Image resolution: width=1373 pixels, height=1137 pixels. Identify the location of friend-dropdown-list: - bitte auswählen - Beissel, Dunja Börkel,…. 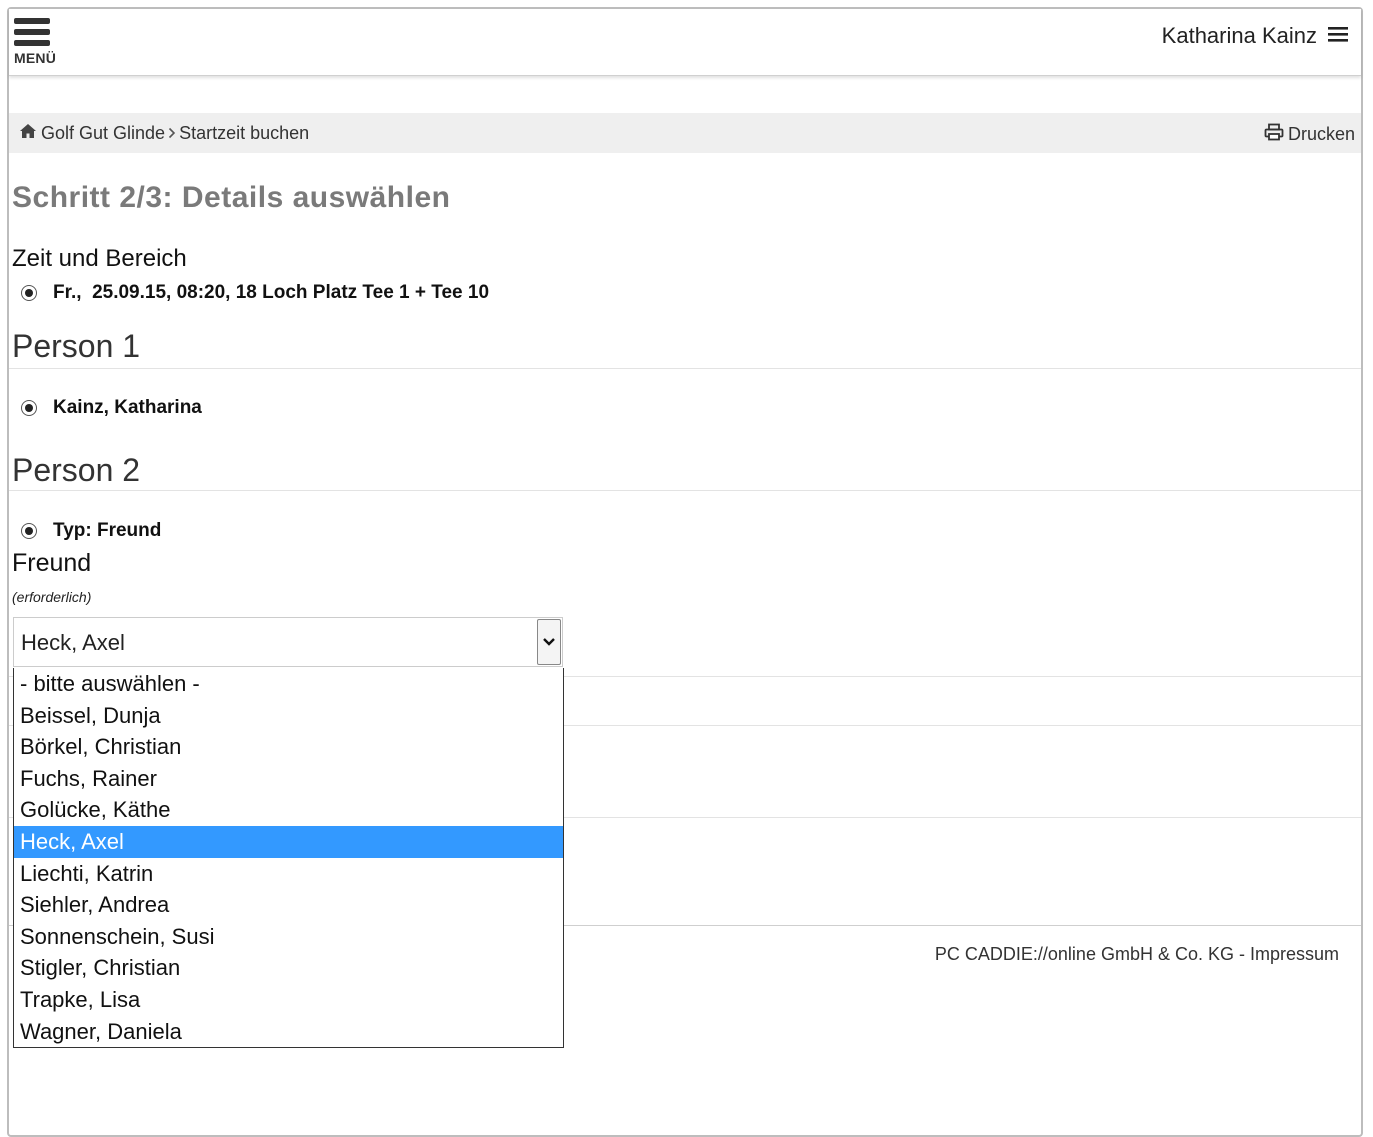
(288, 858).